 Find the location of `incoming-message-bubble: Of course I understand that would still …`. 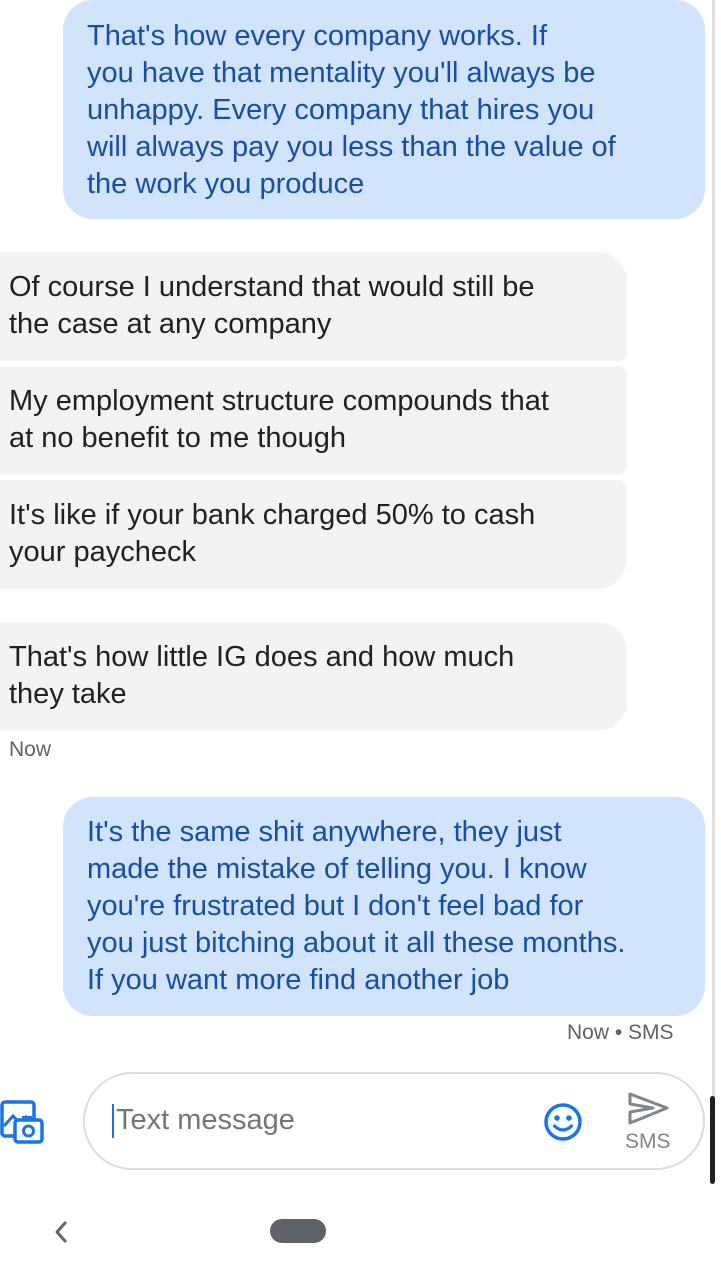

incoming-message-bubble: Of course I understand that would still … is located at coordinates (313, 306).